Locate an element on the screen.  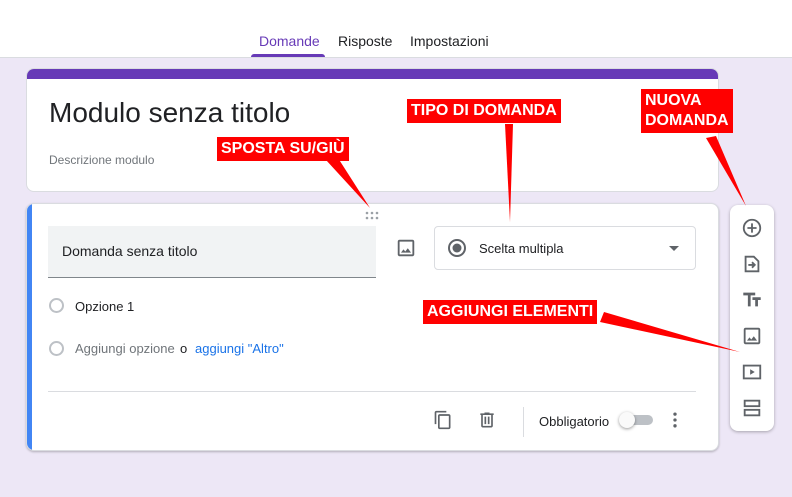
callout-add-elements: AGGIUNGI ELEMENTI is located at coordinates (510, 312).